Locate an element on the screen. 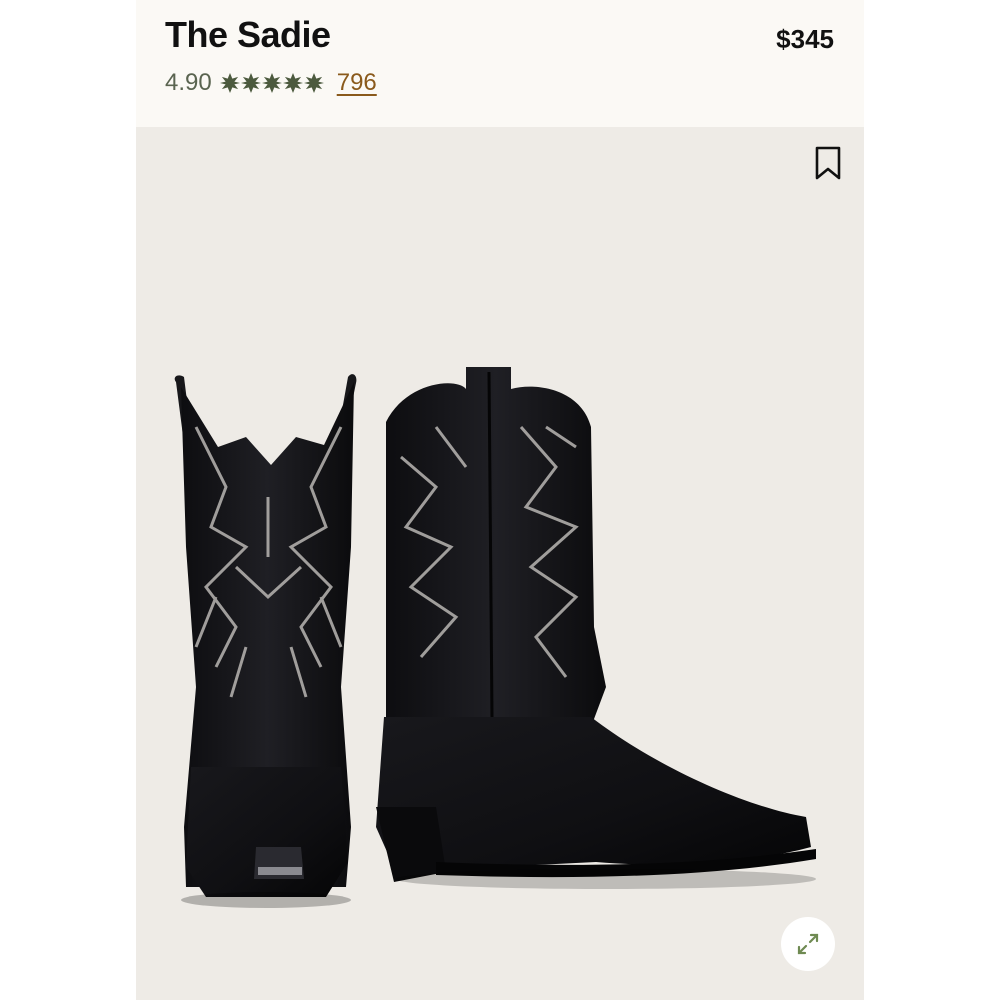 The width and height of the screenshot is (1000, 1000). left-boot is located at coordinates (265, 641).